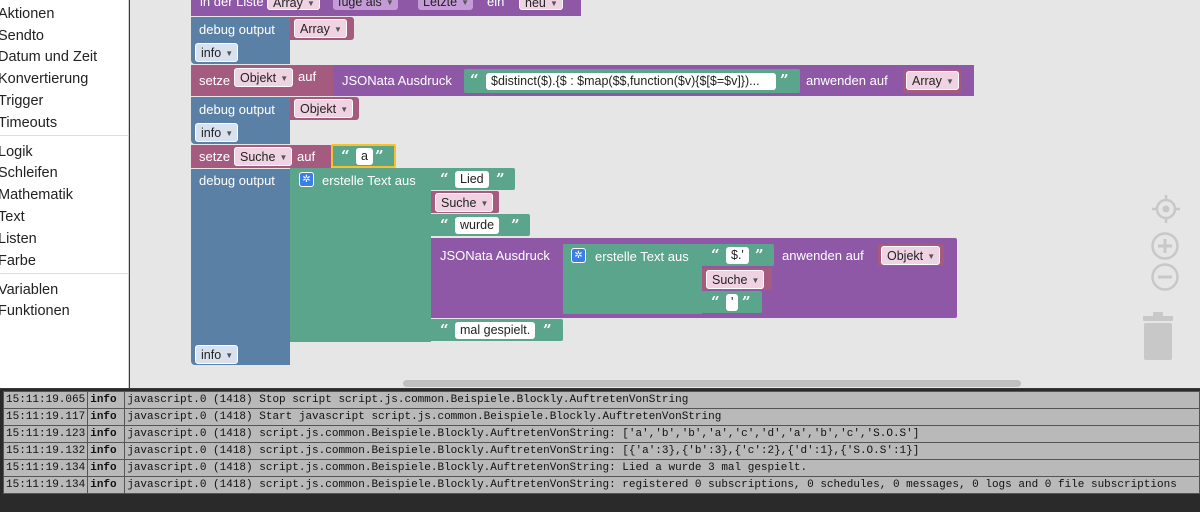 The width and height of the screenshot is (1200, 512). I want to click on text-field: mal gespielt., so click(495, 330).